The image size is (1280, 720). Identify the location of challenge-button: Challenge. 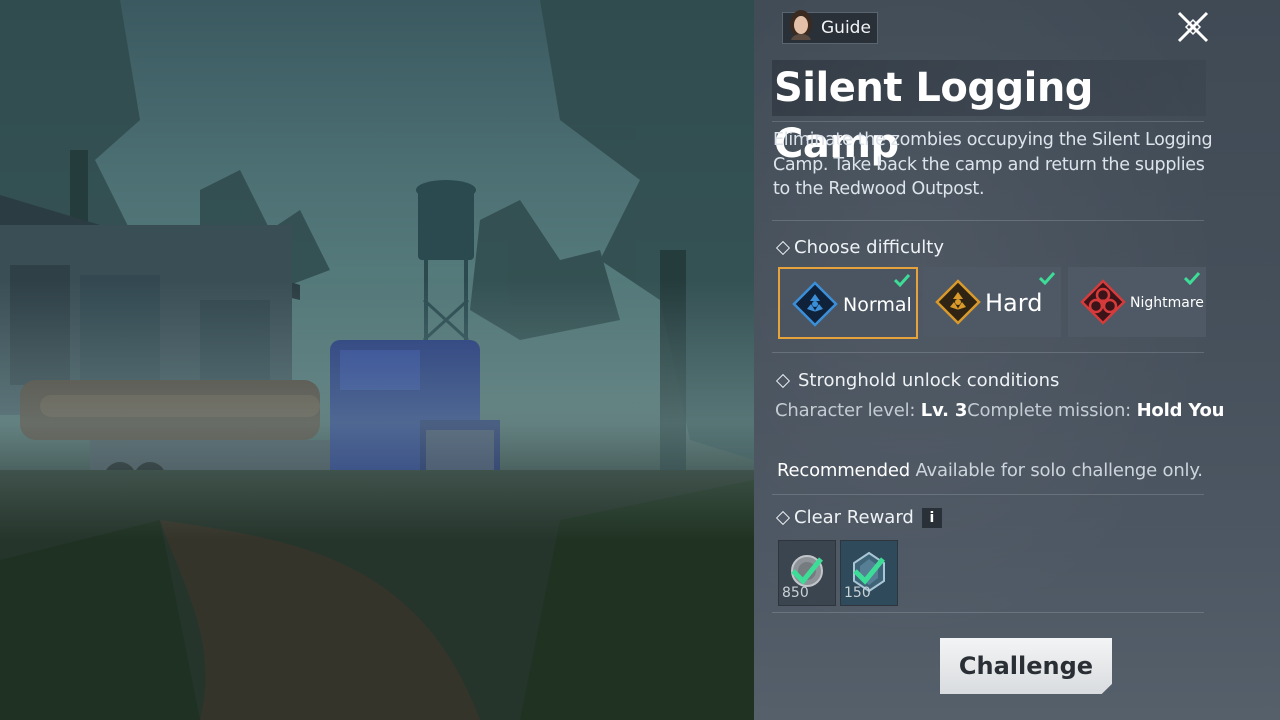
(1026, 666).